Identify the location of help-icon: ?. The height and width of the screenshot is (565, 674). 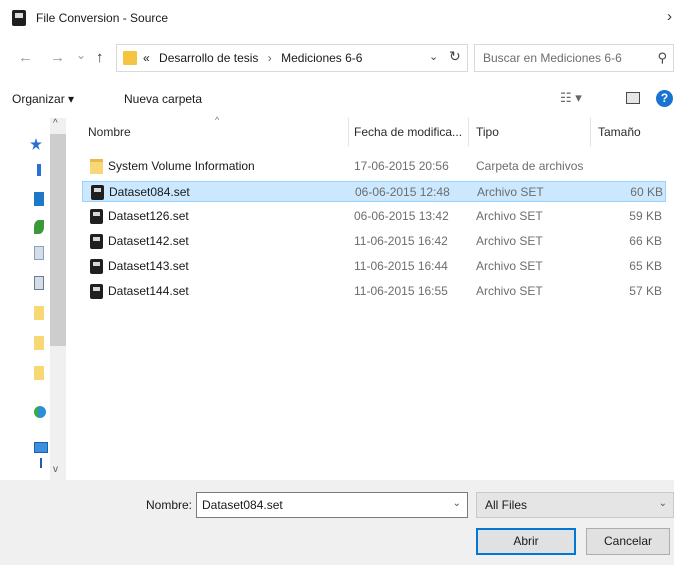
(664, 98).